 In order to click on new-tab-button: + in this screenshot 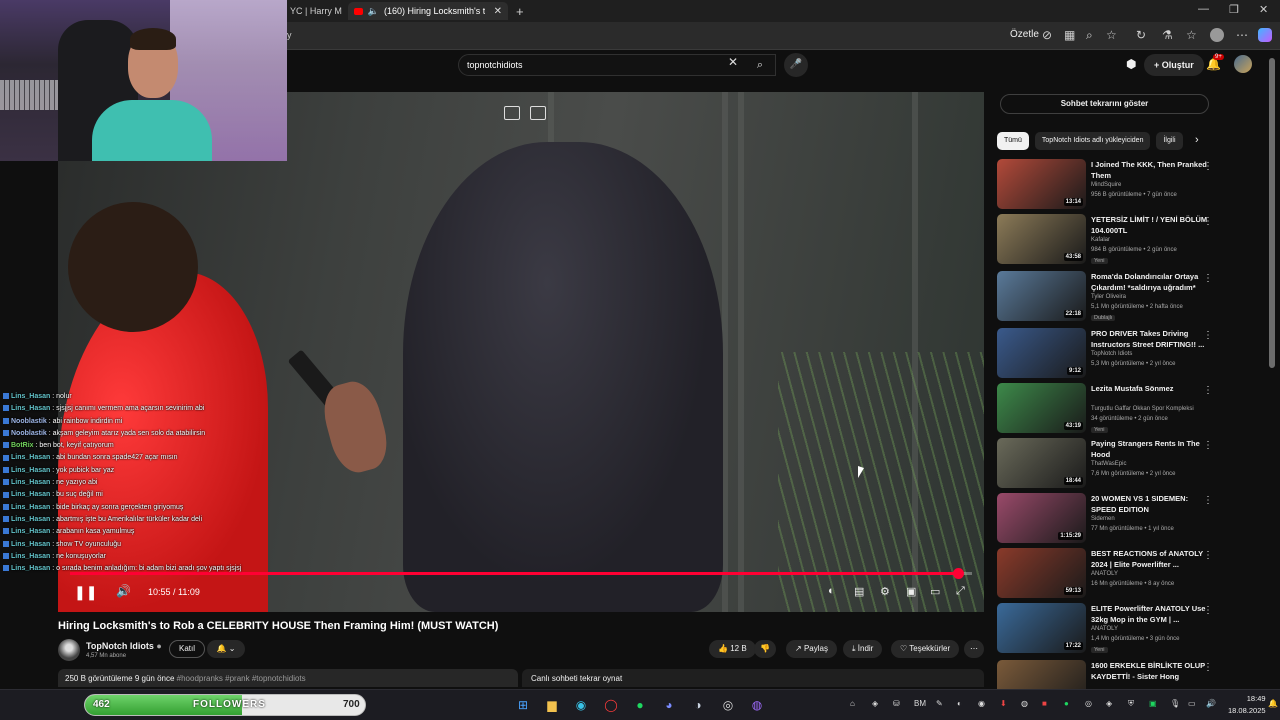, I will do `click(520, 11)`.